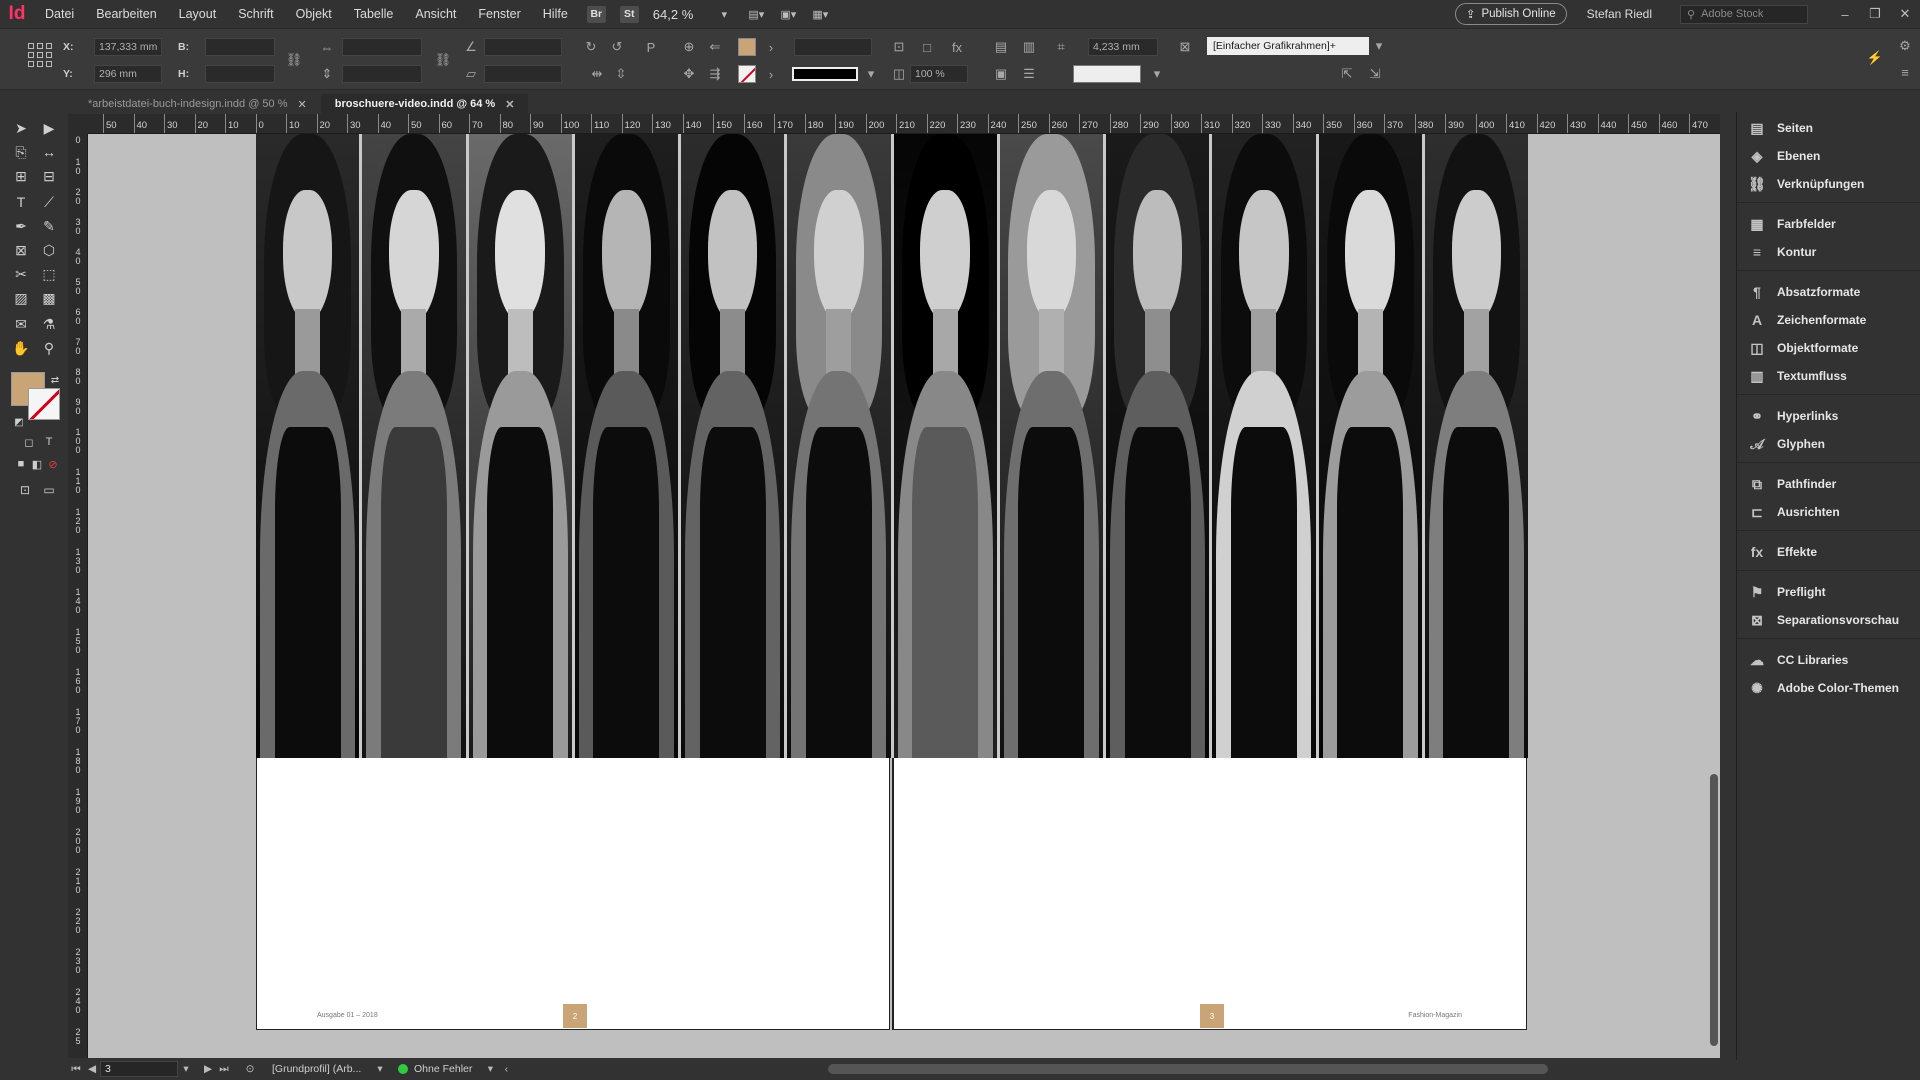  I want to click on menu-layout: Layout, so click(198, 14).